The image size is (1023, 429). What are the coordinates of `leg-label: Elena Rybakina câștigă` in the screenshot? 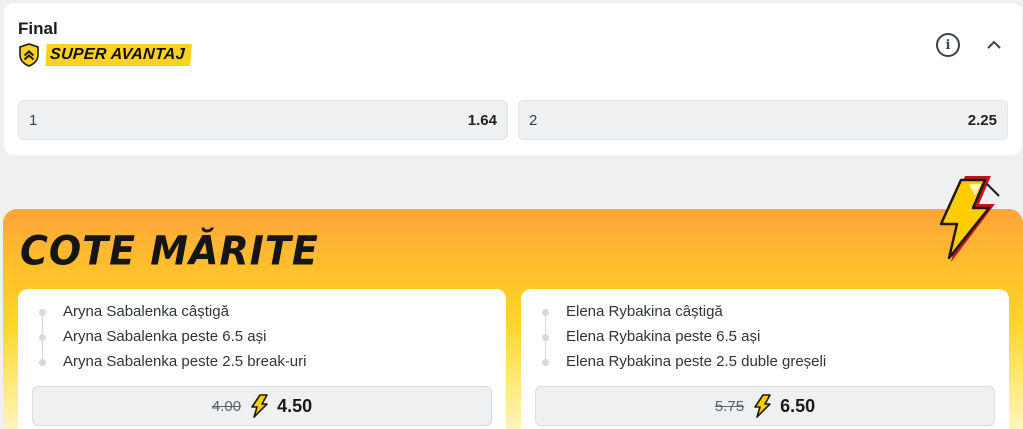 It's located at (644, 311).